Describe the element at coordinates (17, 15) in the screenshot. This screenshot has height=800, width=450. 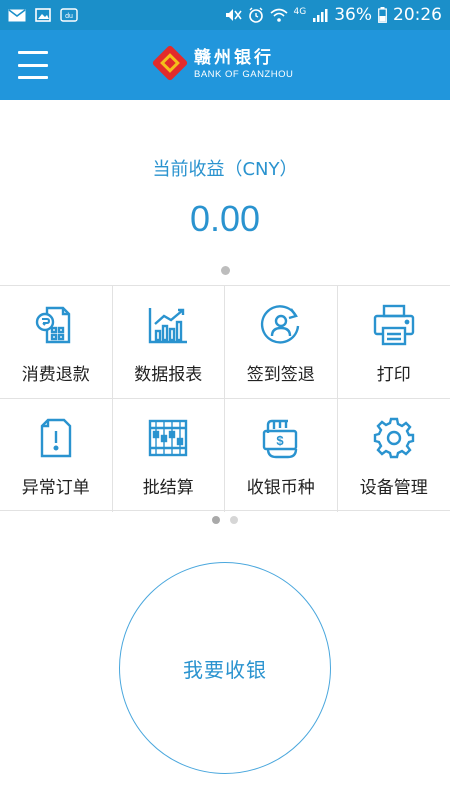
I see `mail-icon` at that location.